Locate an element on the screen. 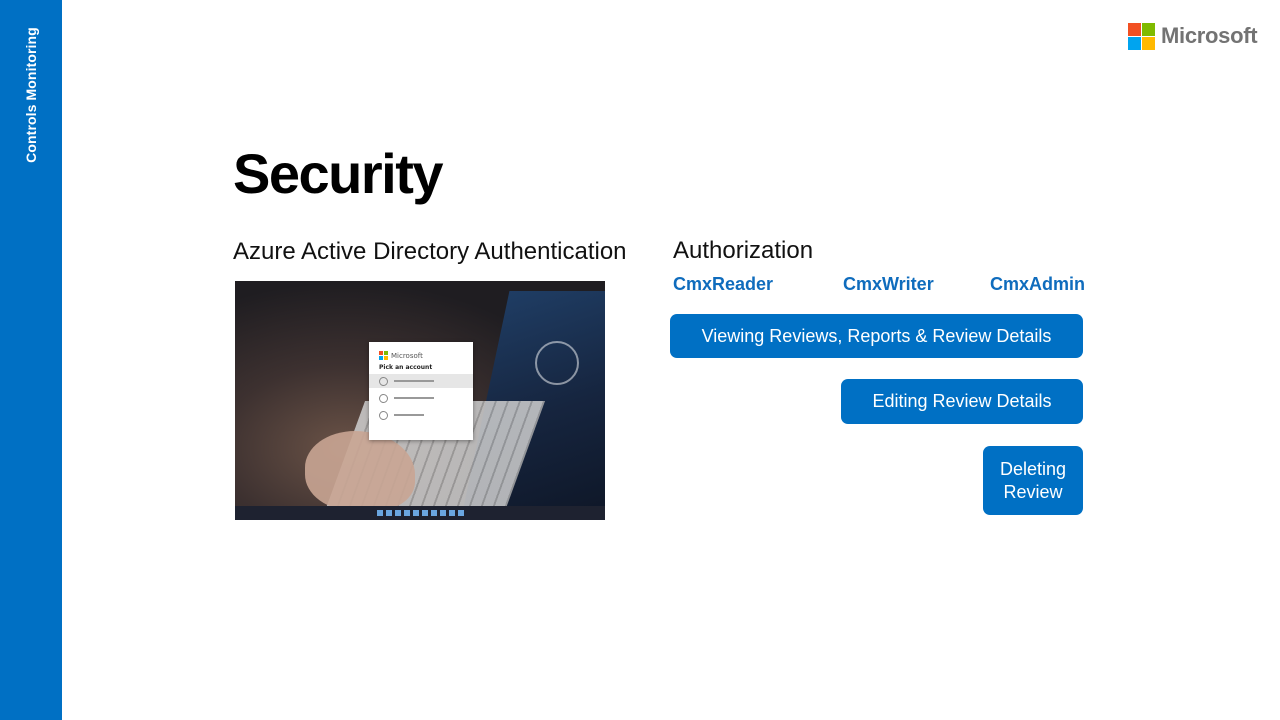 The width and height of the screenshot is (1280, 720). dialog-title: Pick an account is located at coordinates (406, 367).